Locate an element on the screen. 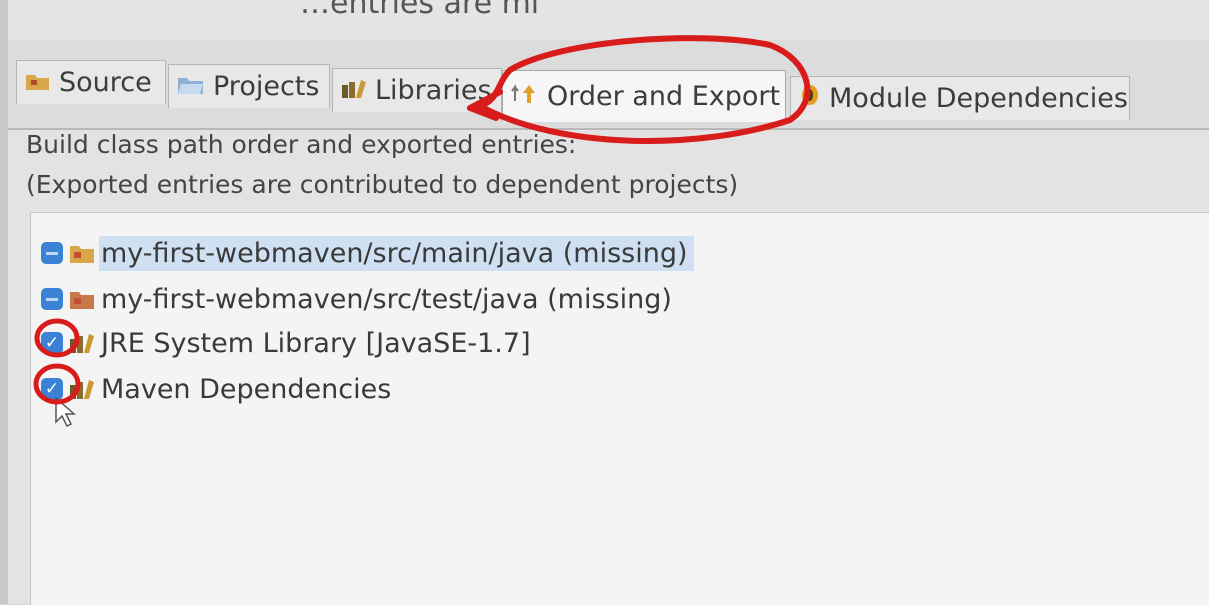 This screenshot has height=605, width=1209. tab-order-and-export: Order and Export is located at coordinates (644, 96).